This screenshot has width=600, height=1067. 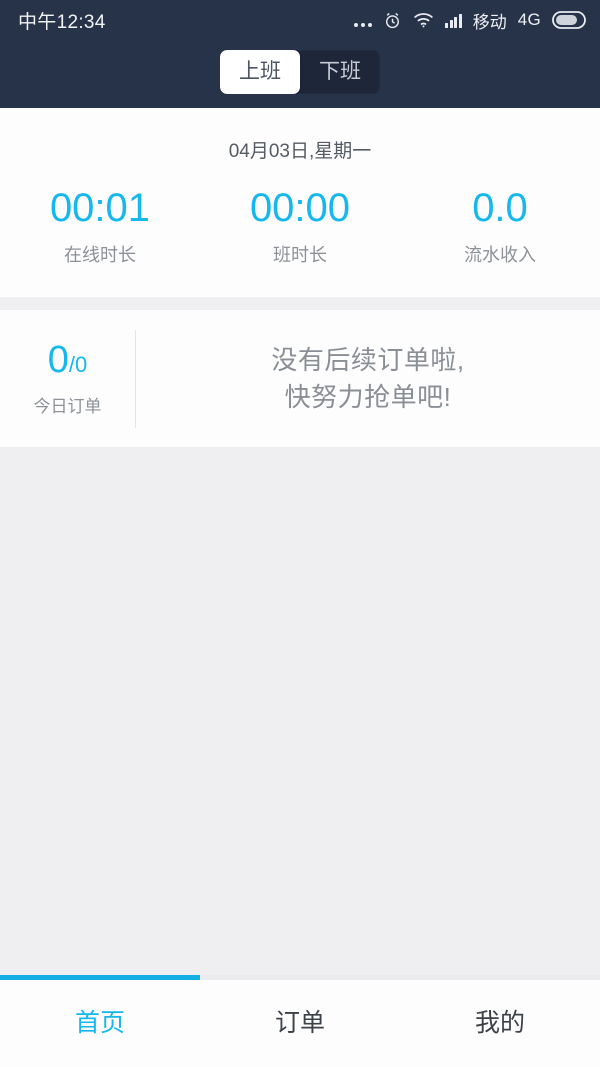 I want to click on signal-bars-icon, so click(x=453, y=20).